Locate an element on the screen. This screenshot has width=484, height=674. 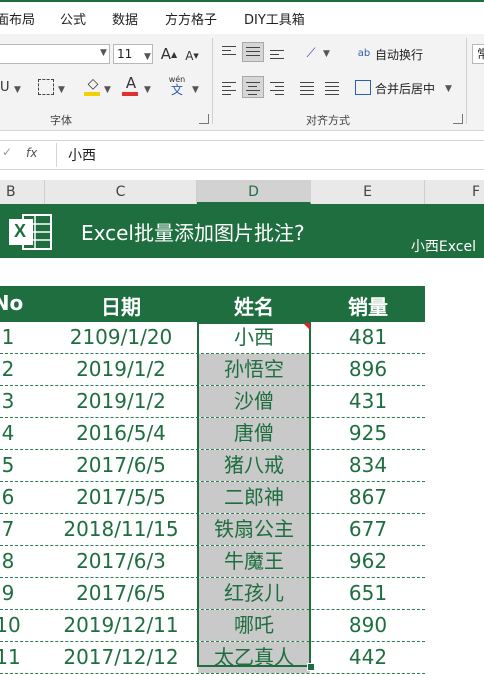
number-format-value: 常 is located at coordinates (480, 54).